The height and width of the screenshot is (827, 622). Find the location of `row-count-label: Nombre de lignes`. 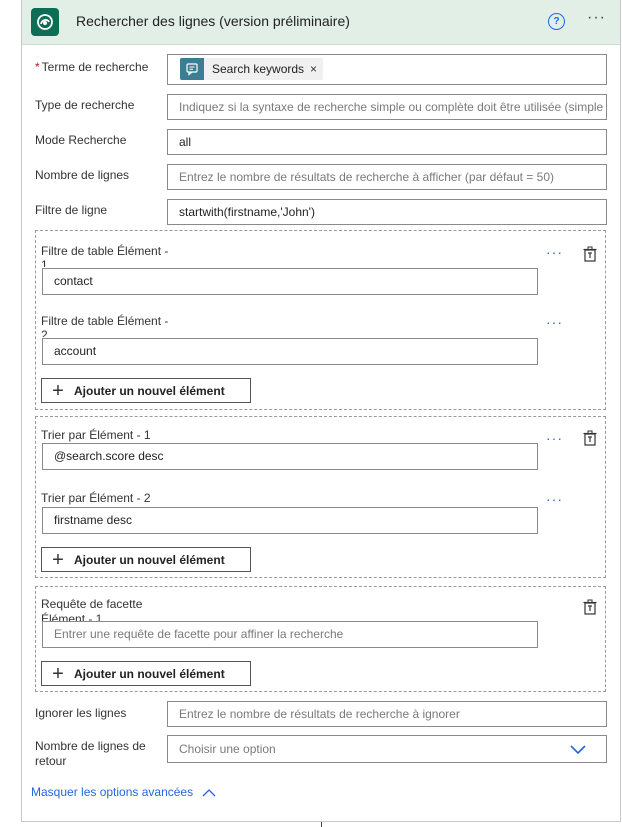

row-count-label: Nombre de lignes is located at coordinates (82, 175).